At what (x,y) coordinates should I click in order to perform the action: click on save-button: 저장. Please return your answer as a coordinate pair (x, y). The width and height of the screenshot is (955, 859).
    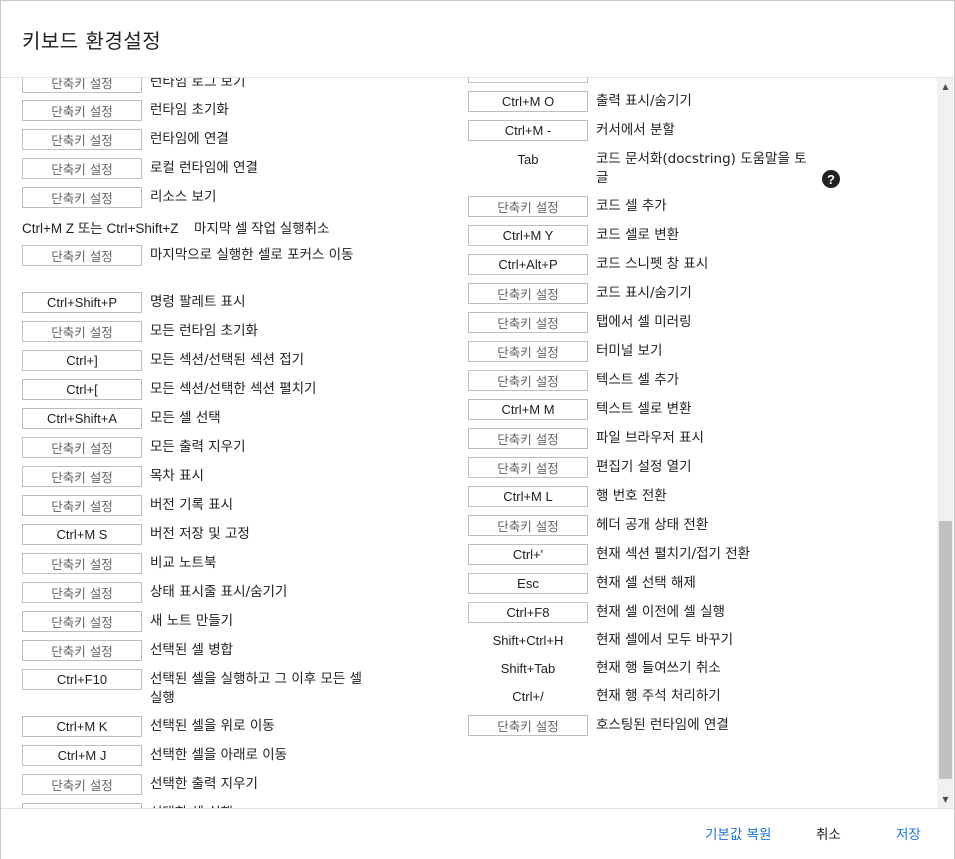
    Looking at the image, I should click on (908, 833).